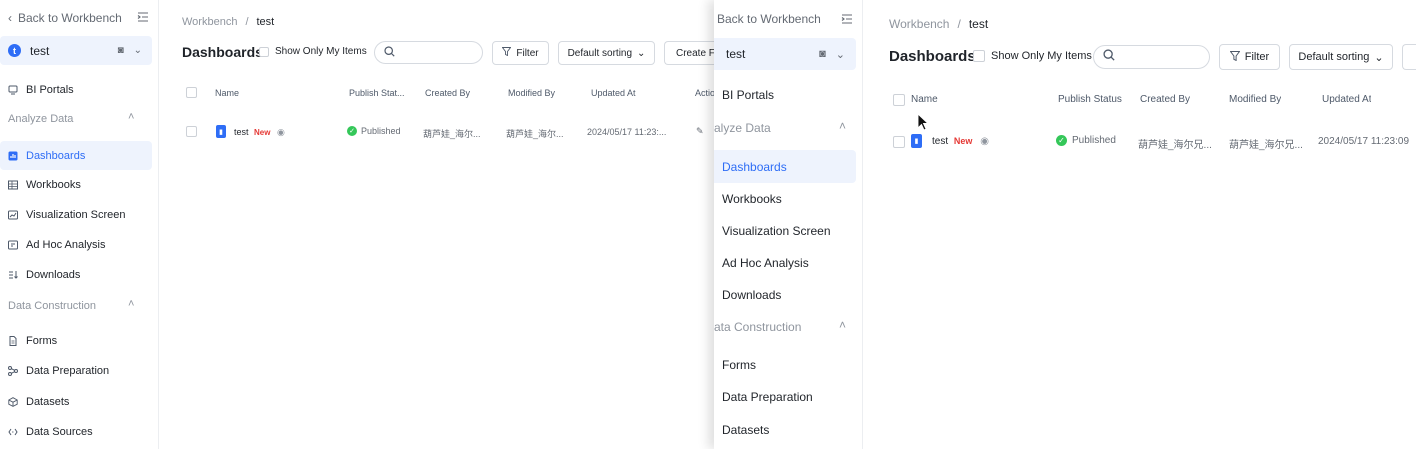  Describe the element at coordinates (50, 432) in the screenshot. I see `sidebar-item-data-sources: Data Sources` at that location.